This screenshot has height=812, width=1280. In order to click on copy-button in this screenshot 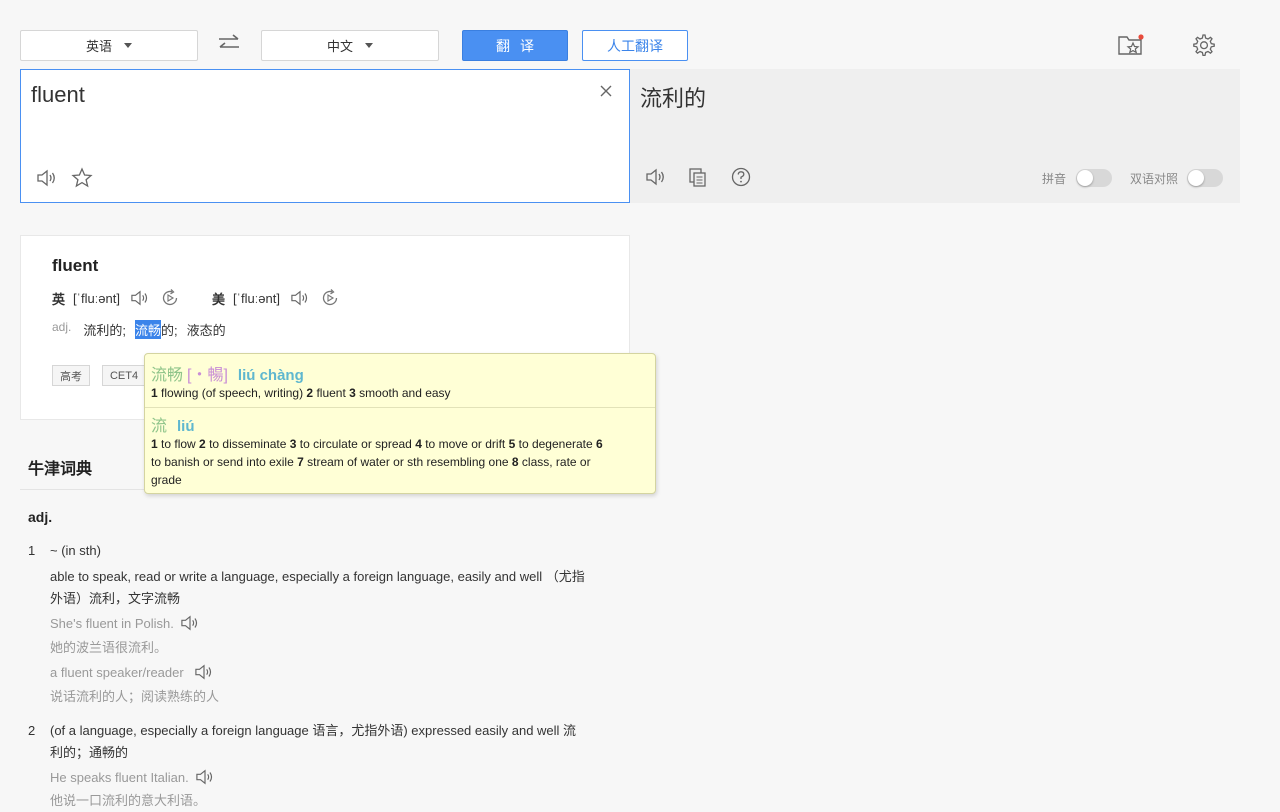, I will do `click(698, 177)`.